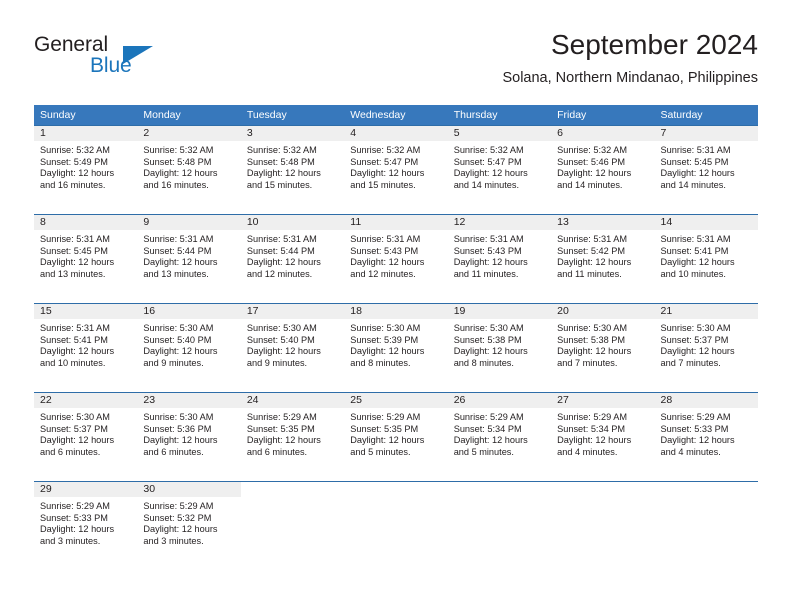  Describe the element at coordinates (292, 311) in the screenshot. I see `day-number: 17` at that location.